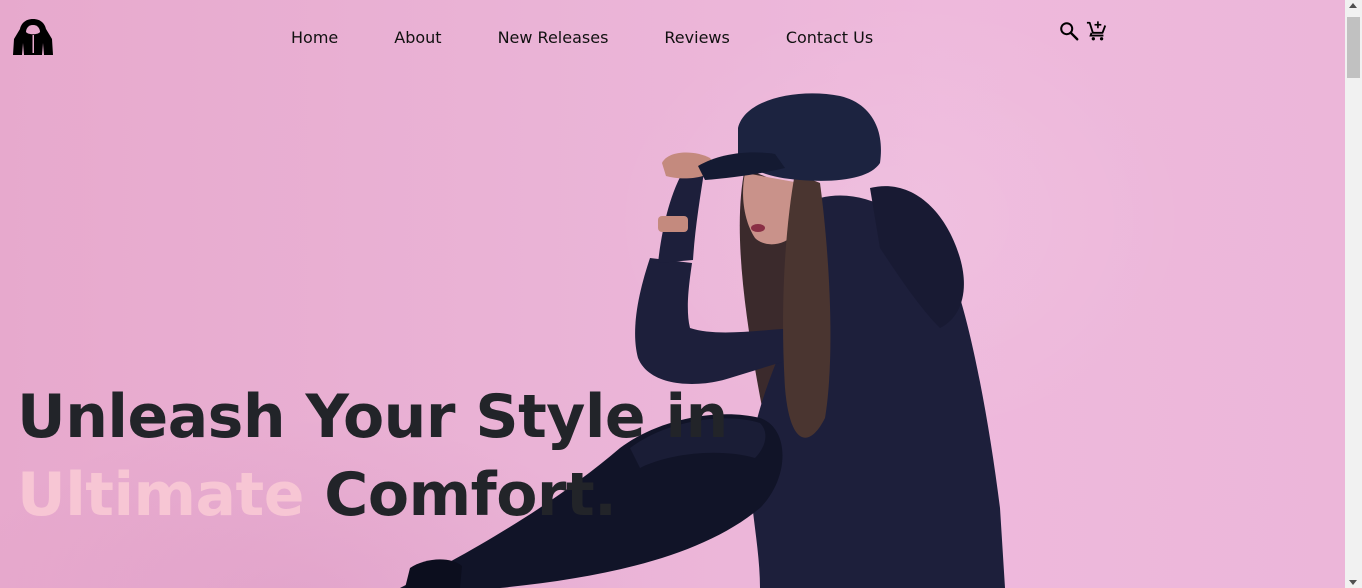 The image size is (1362, 588). I want to click on nav-reviews-link: Reviews, so click(696, 38).